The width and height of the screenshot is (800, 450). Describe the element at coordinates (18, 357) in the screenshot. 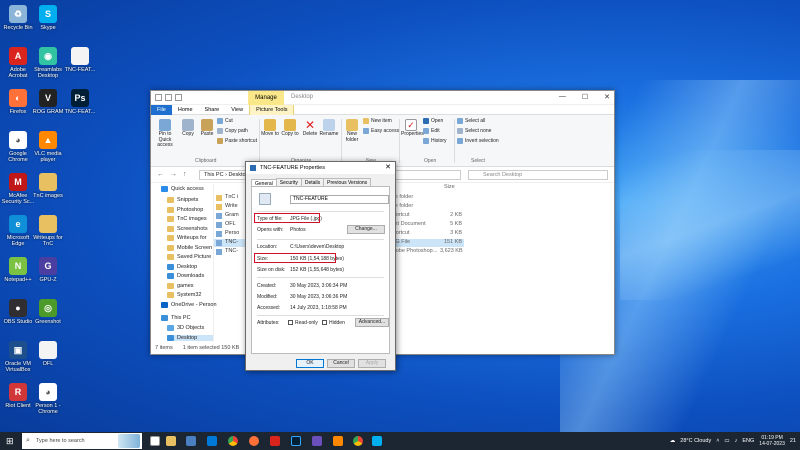

I see `desktop-icon: ▣ Oracle VM VirtualBox` at that location.